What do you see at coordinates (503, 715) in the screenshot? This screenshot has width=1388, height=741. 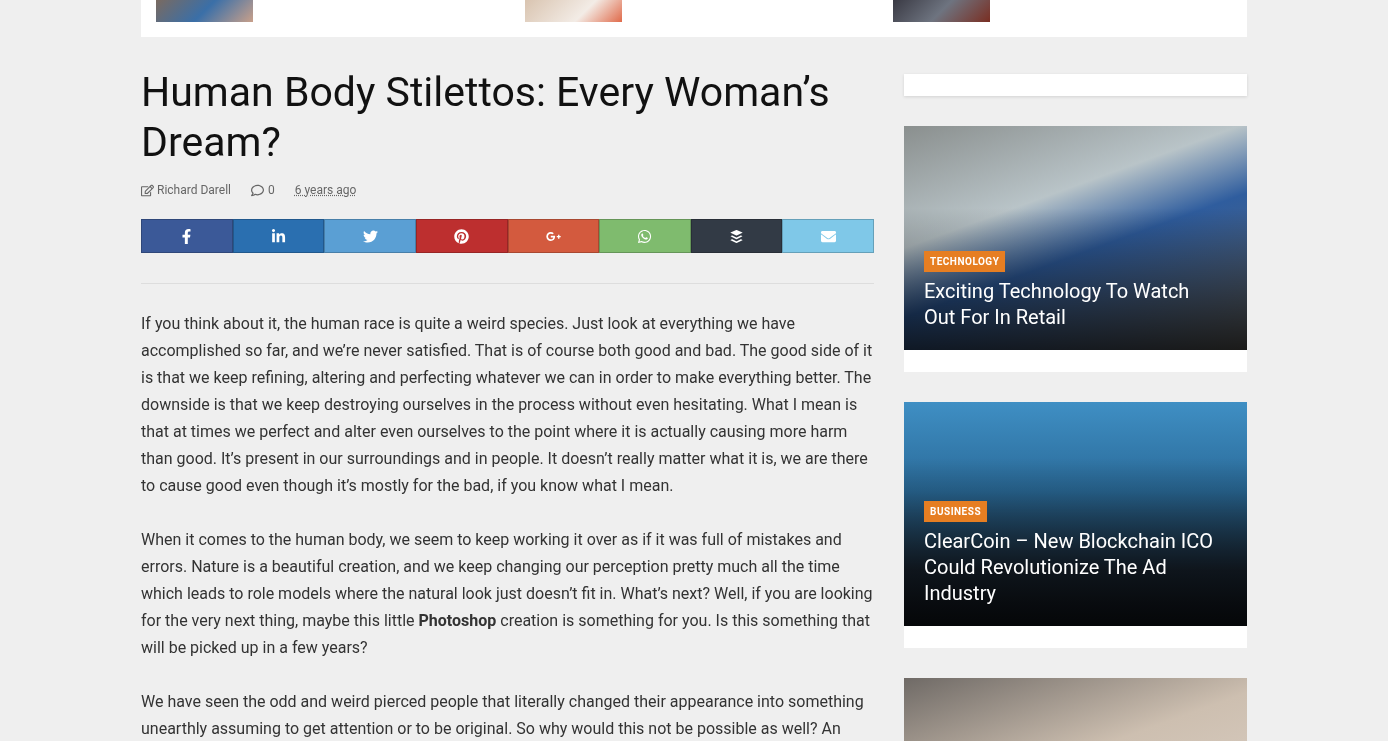 I see `article-paragraph: We have seen the odd and weird pierced people that literally changed their appearance into something unearthly assuming to get attention or to be original. So why would this not be possible as well? An` at bounding box center [503, 715].